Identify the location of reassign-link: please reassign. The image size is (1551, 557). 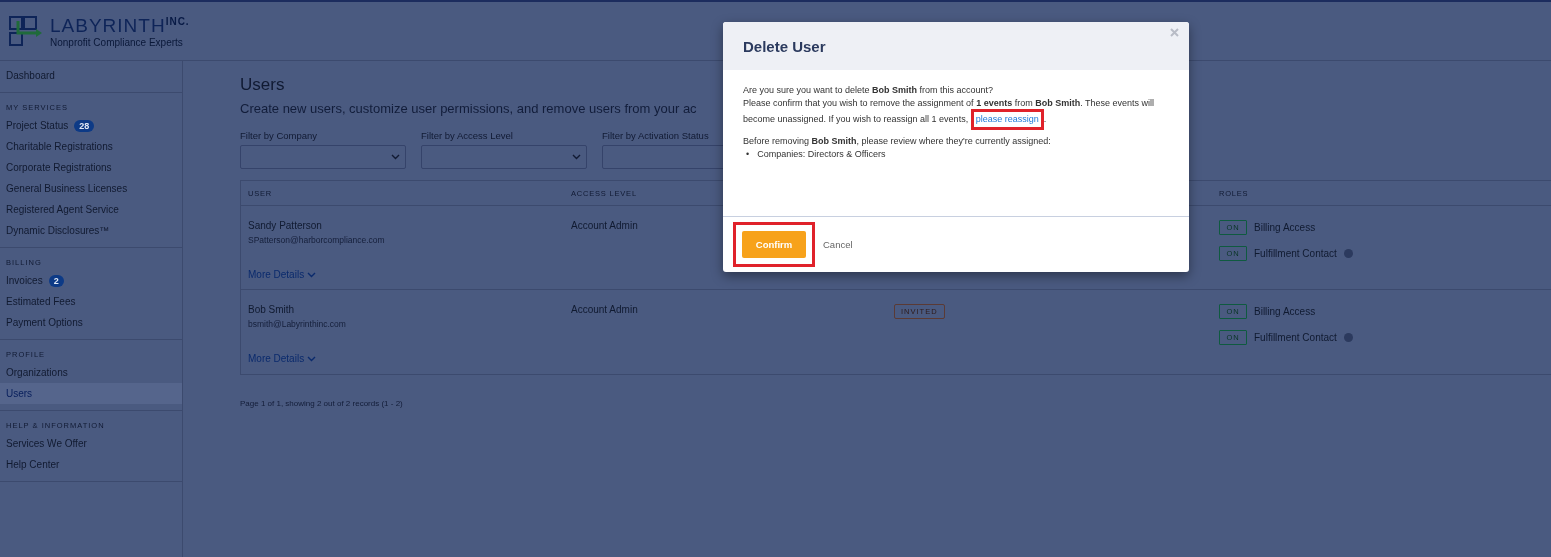
(1007, 119).